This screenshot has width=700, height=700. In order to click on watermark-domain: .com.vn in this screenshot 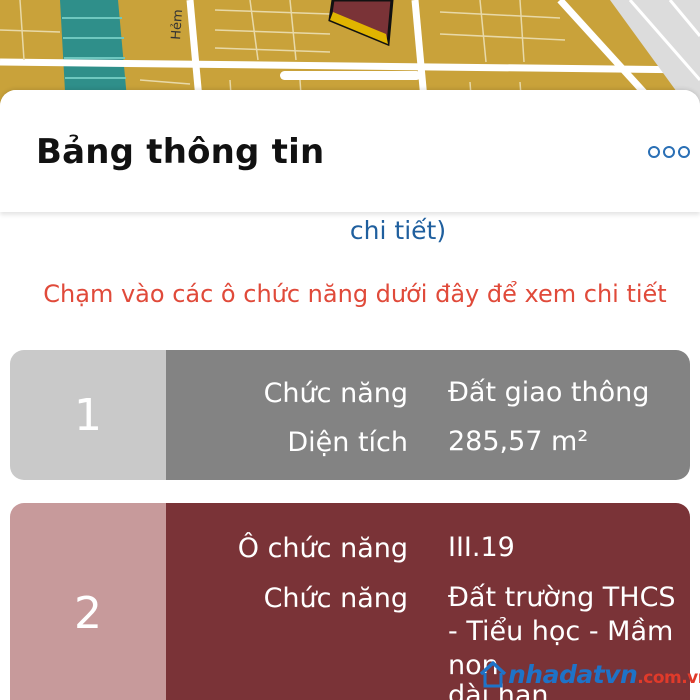, I will do `click(668, 677)`.